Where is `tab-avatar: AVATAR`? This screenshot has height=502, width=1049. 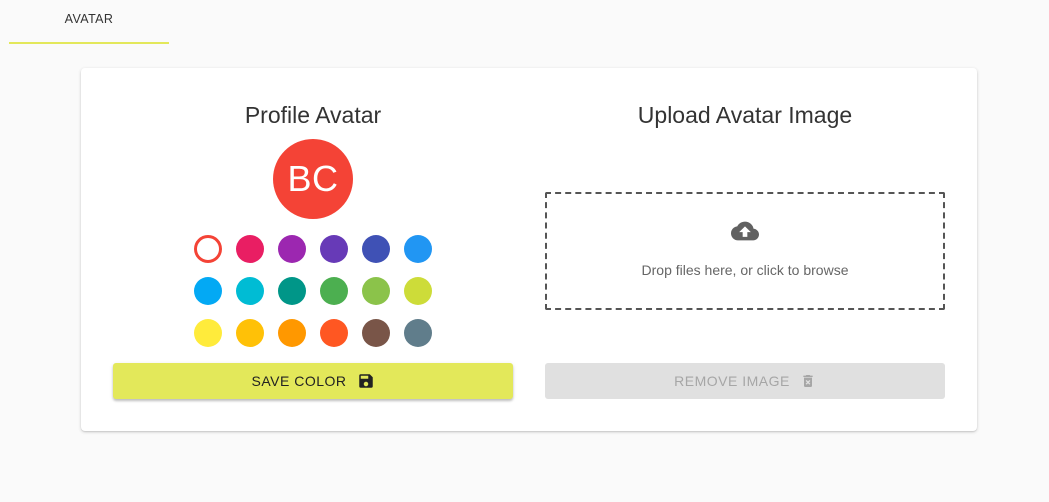
tab-avatar: AVATAR is located at coordinates (89, 22).